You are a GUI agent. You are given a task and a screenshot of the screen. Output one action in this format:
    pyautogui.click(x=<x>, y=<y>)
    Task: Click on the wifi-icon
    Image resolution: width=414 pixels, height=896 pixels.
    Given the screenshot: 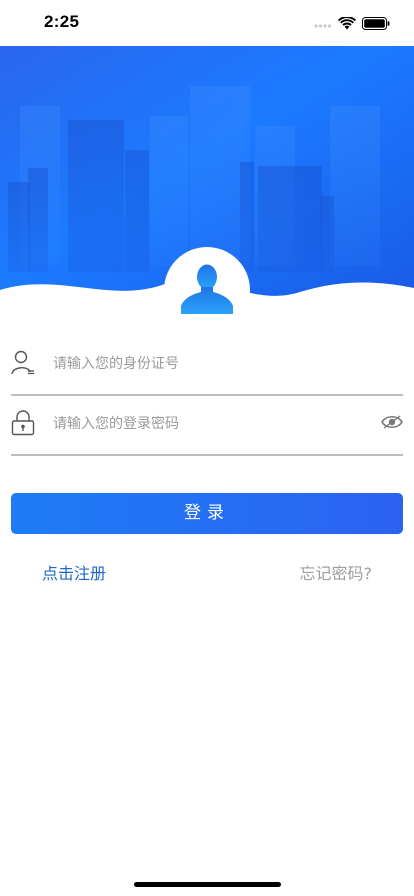 What is the action you would take?
    pyautogui.click(x=347, y=22)
    